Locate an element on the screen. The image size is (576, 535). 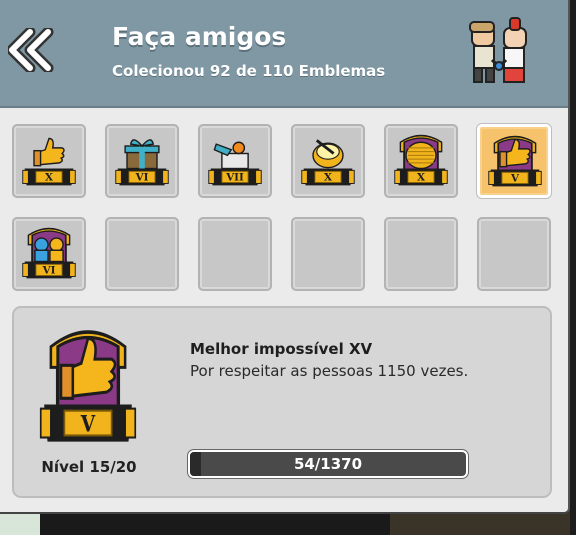
category-title: Faça amigos is located at coordinates (199, 36).